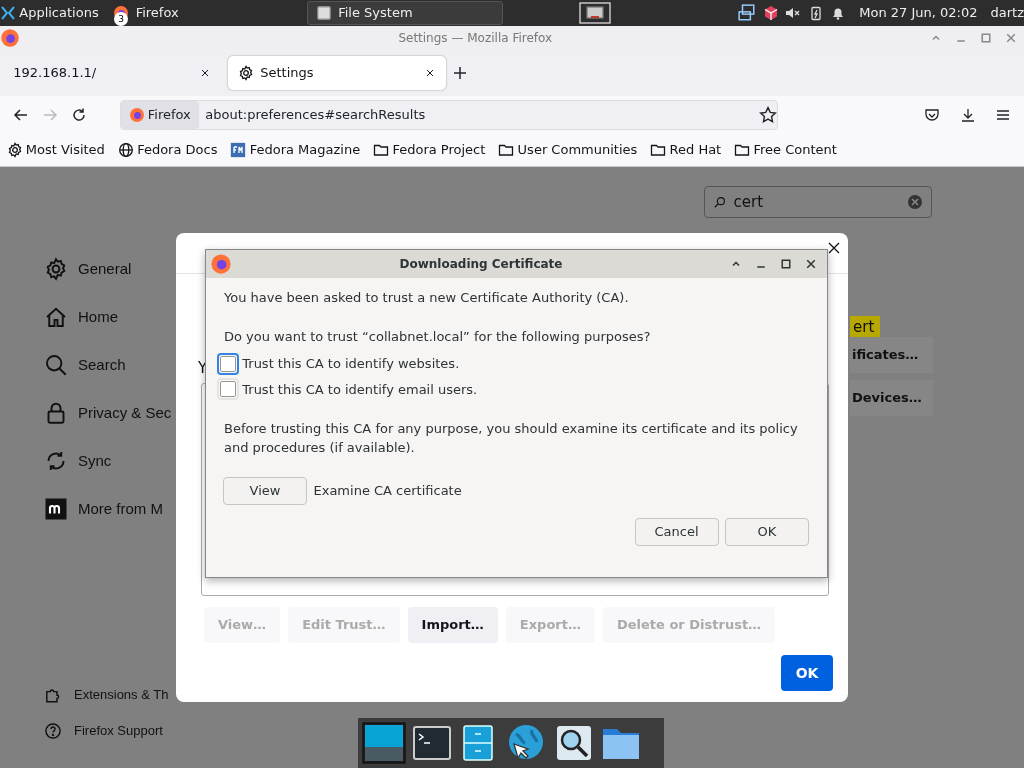 The image size is (1024, 768). Describe the element at coordinates (387, 491) in the screenshot. I see `dialog-text: Examine CA certificate` at that location.